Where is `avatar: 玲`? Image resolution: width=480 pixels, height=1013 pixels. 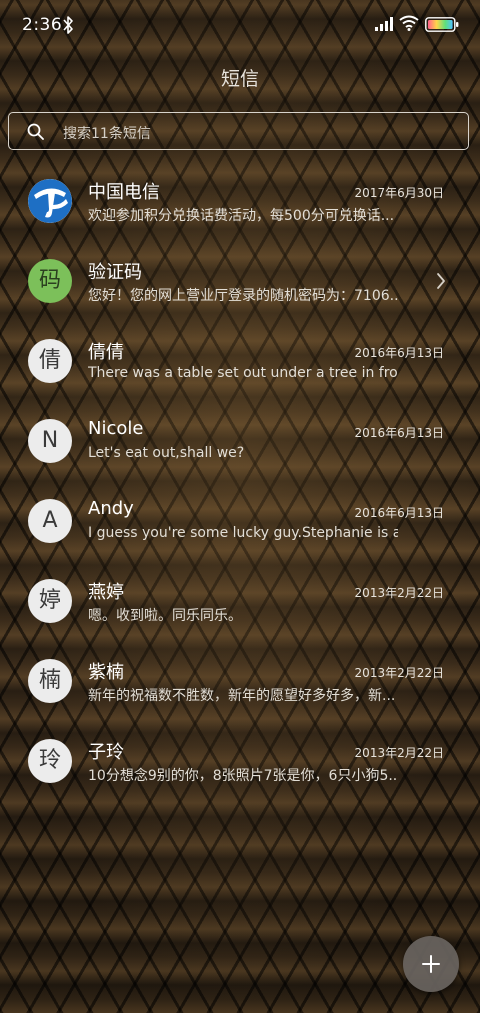 avatar: 玲 is located at coordinates (50, 761).